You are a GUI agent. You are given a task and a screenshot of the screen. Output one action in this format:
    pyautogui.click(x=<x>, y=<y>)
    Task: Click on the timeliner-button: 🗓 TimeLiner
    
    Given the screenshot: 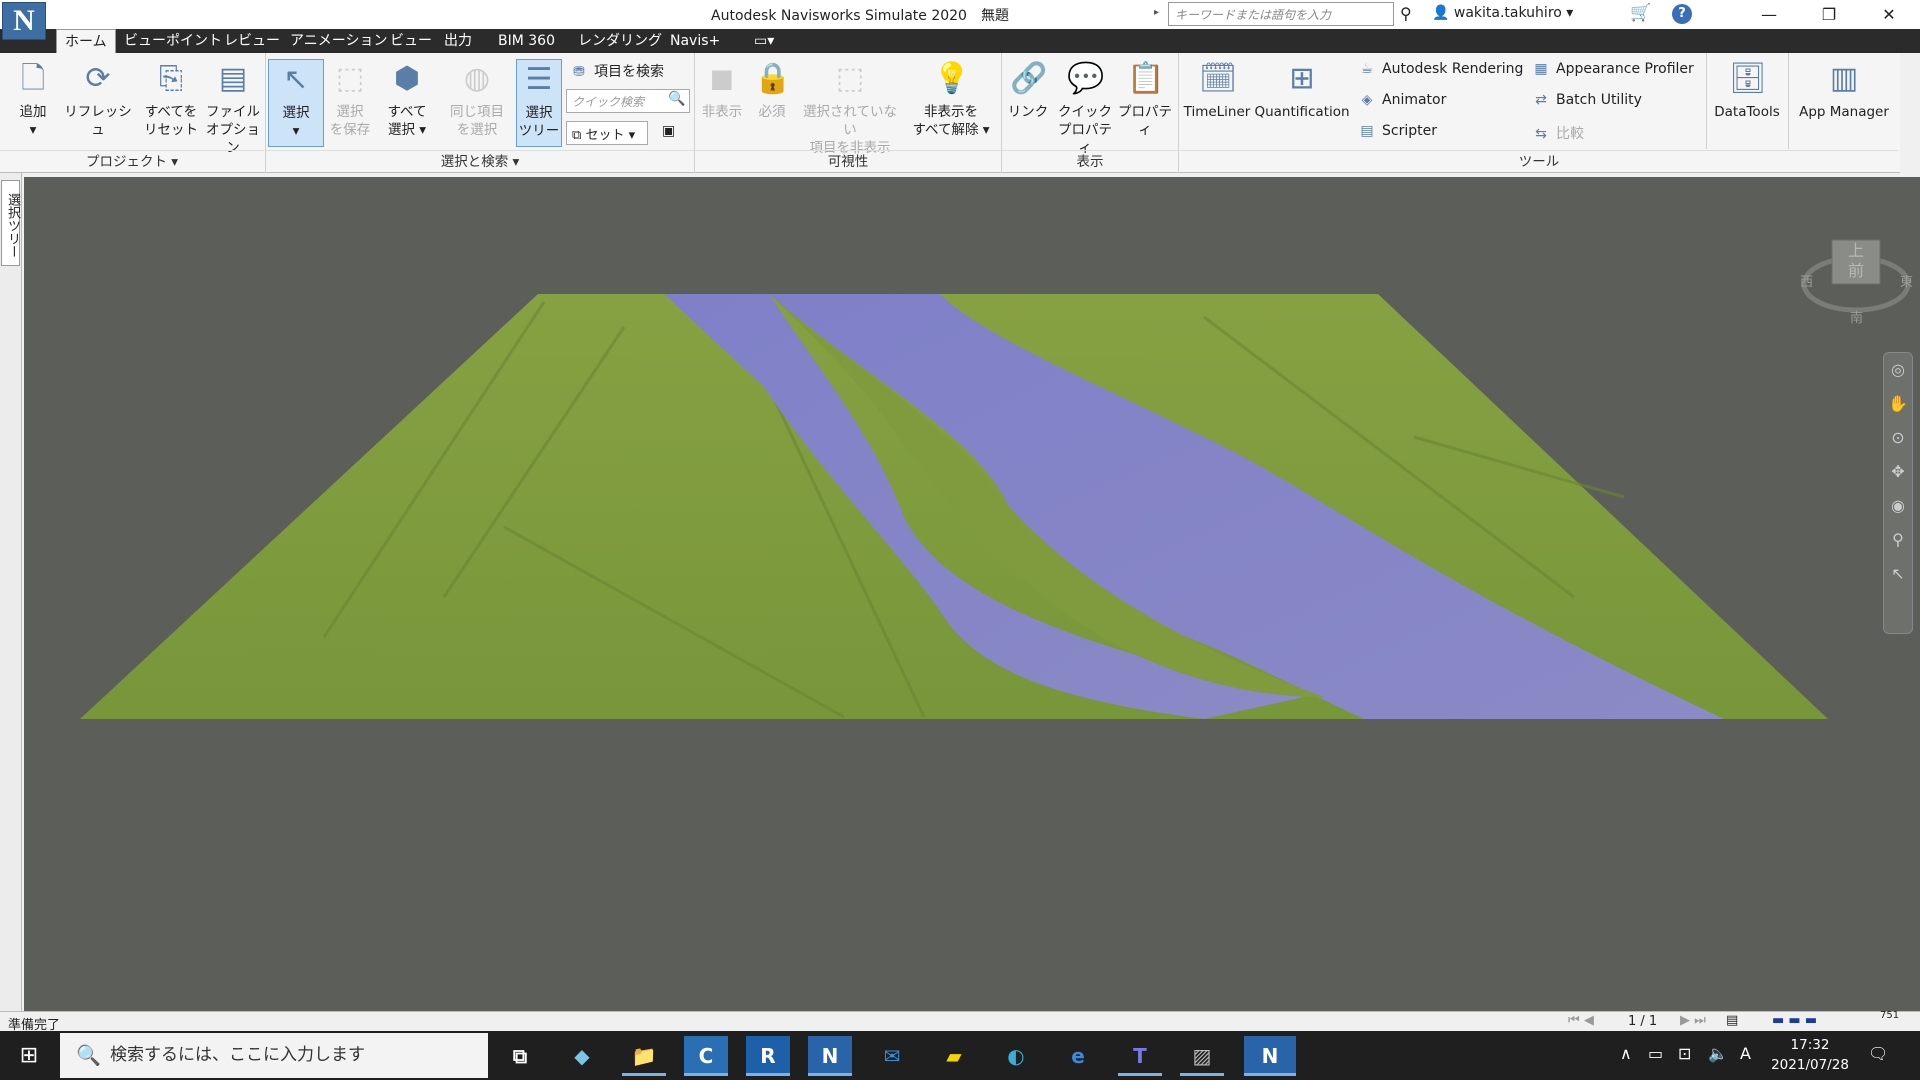 What is the action you would take?
    pyautogui.click(x=1217, y=90)
    